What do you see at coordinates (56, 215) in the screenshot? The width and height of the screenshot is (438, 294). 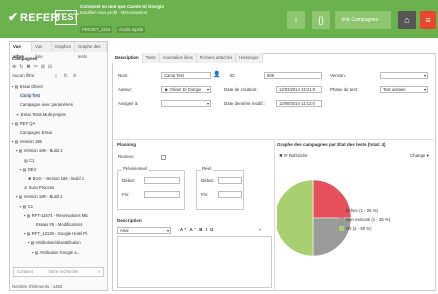 I see `tree-item: ▪ ▤ RFT-11674 - Réservations ME` at bounding box center [56, 215].